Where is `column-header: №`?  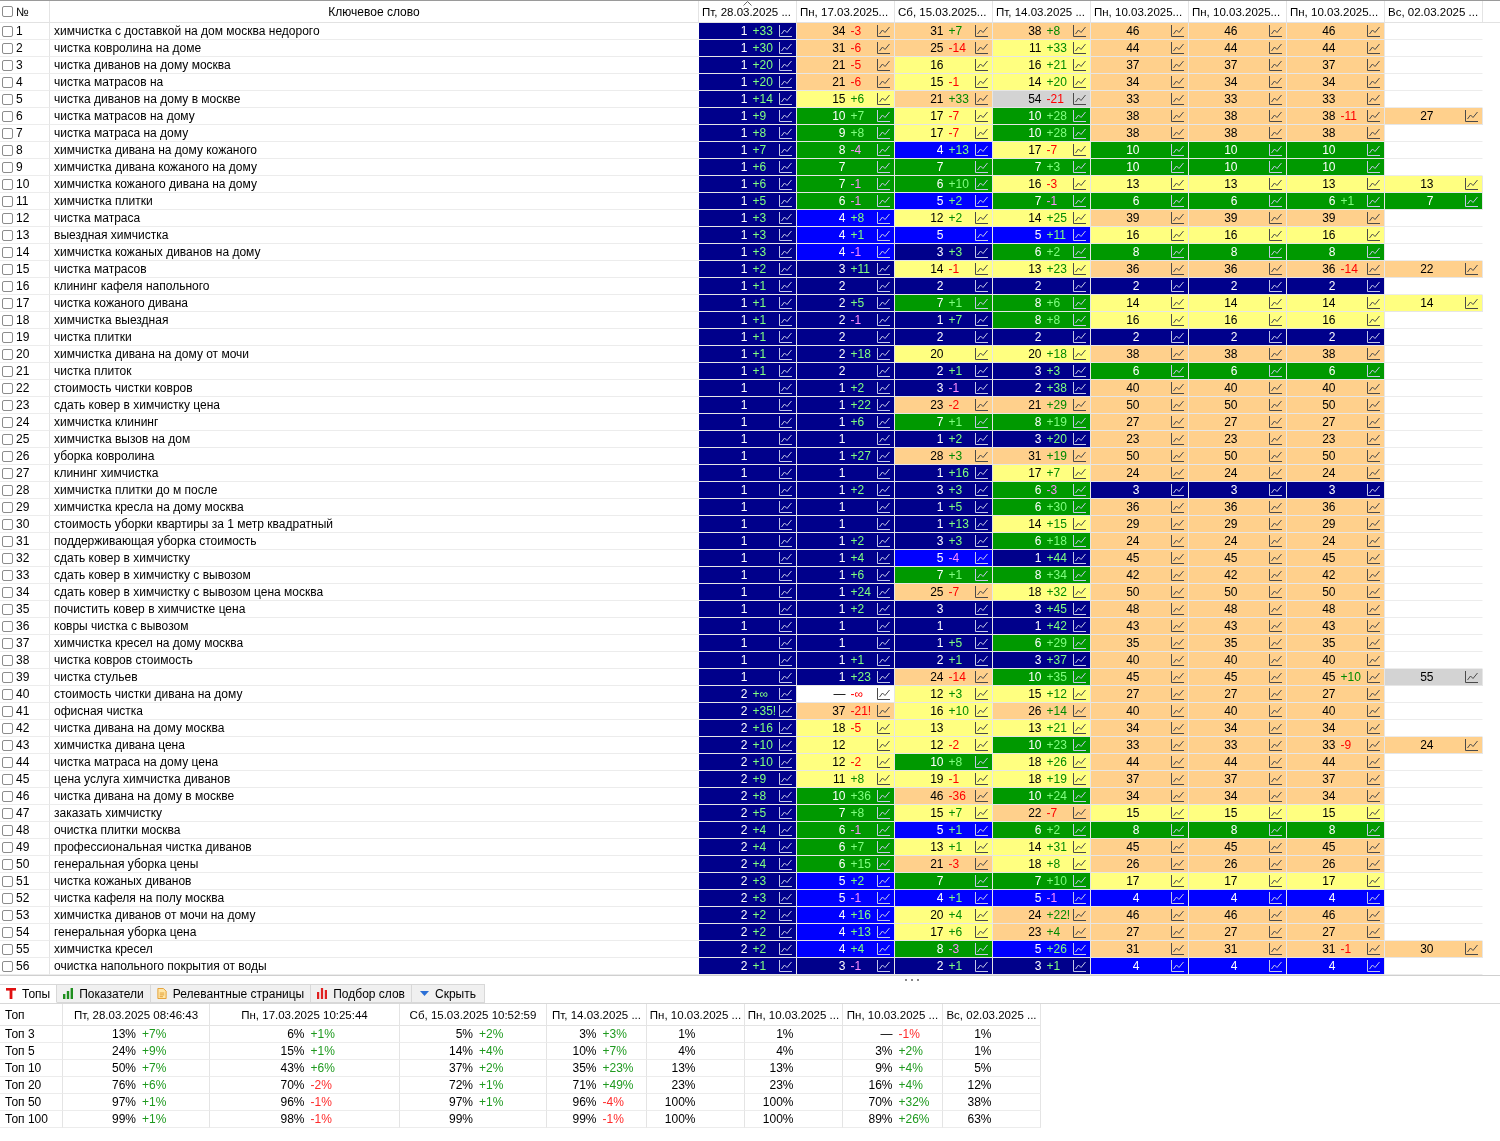 column-header: № is located at coordinates (22, 11).